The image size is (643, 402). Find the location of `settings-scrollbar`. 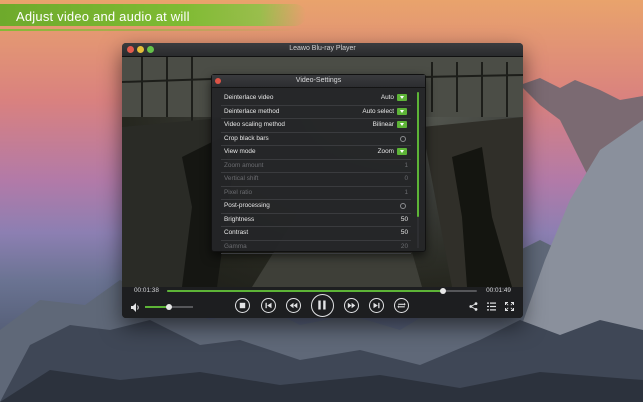

settings-scrollbar is located at coordinates (418, 170).